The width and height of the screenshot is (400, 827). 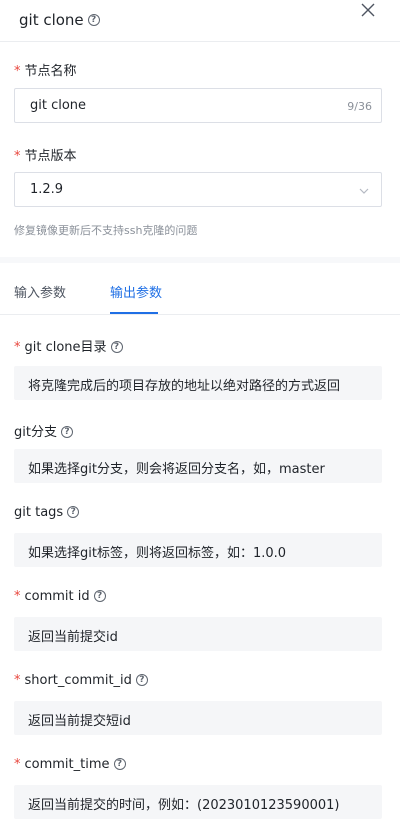 I want to click on output-desc-commit-time: 返回当前提交的时间，例如：(2023010123590001), so click(x=198, y=802).